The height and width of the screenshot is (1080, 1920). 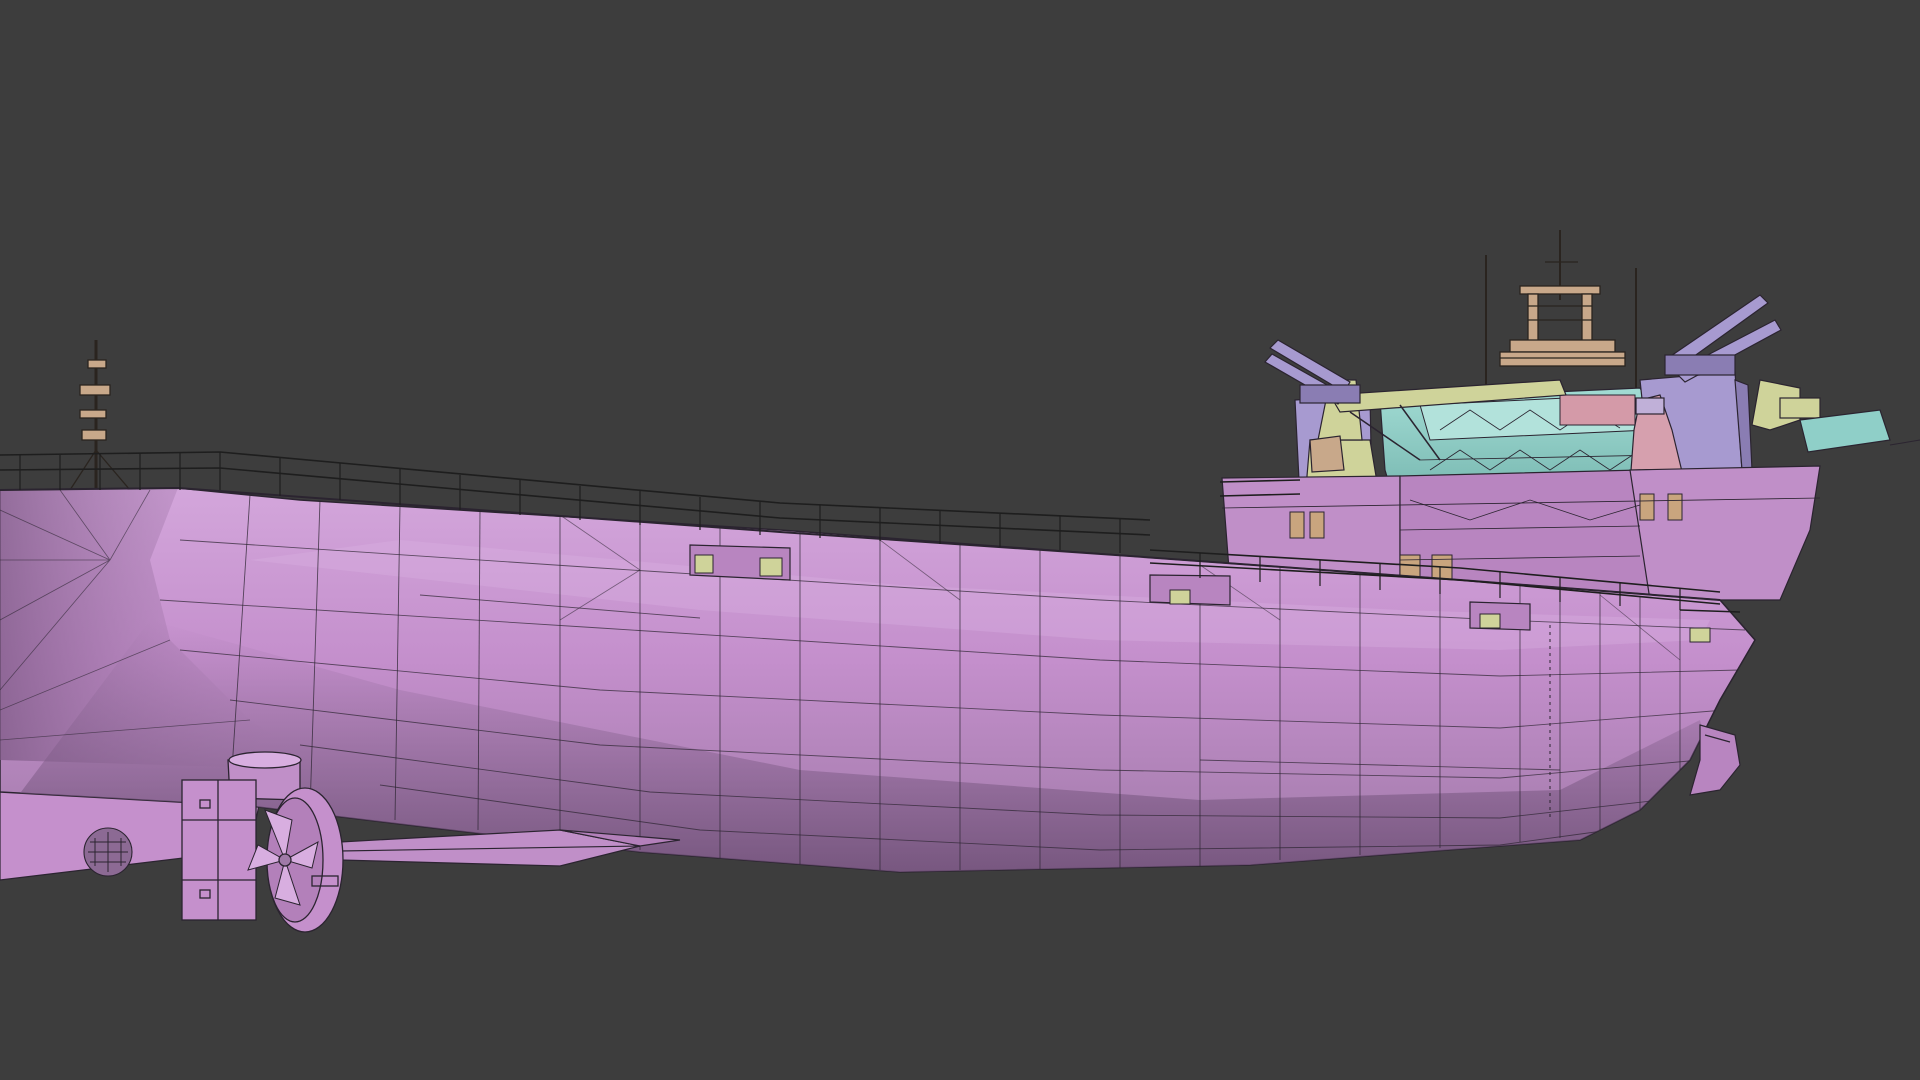 I want to click on propeller-shaft, so click(x=510, y=848).